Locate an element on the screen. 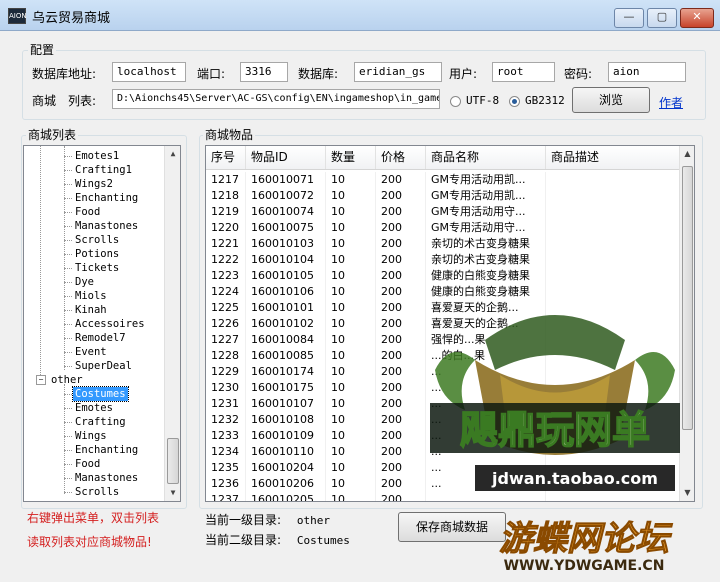 This screenshot has height=582, width=720. table-cell: 160010102 is located at coordinates (286, 324).